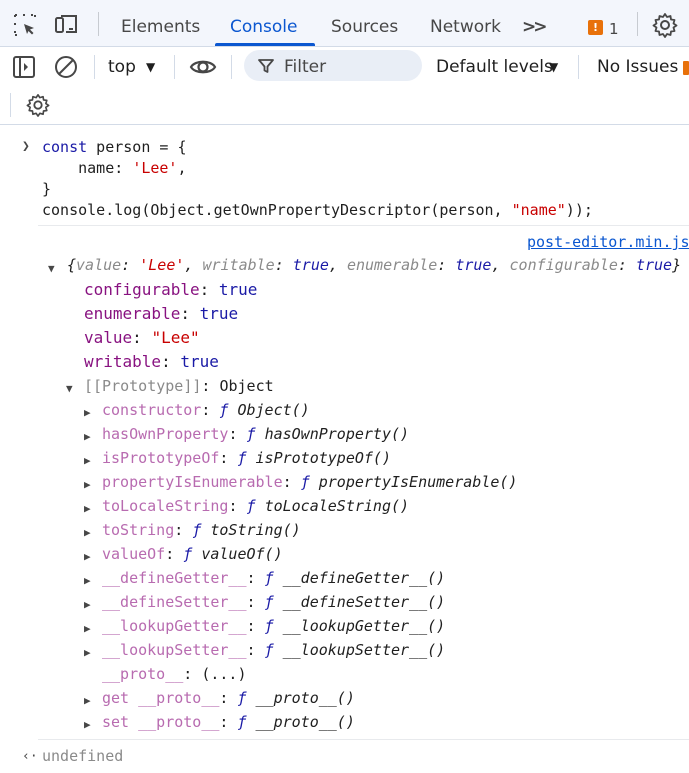 The width and height of the screenshot is (689, 773). I want to click on code-line: }, so click(47, 189).